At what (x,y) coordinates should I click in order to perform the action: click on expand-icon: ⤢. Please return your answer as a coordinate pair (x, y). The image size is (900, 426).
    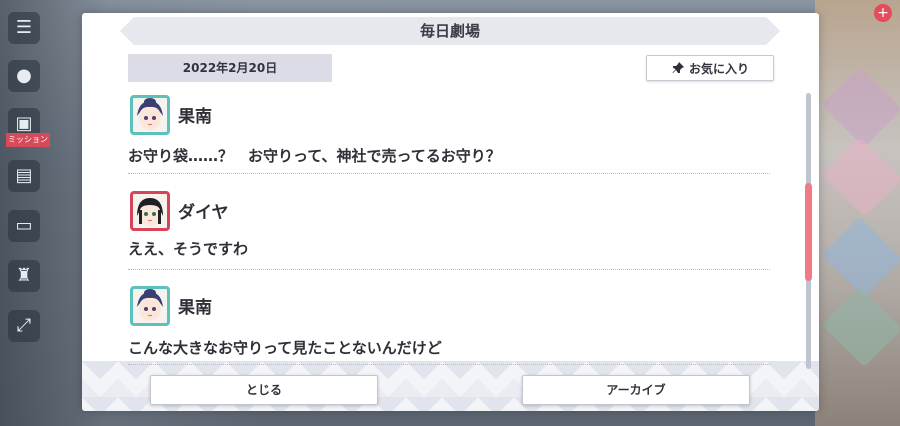
    Looking at the image, I should click on (24, 326).